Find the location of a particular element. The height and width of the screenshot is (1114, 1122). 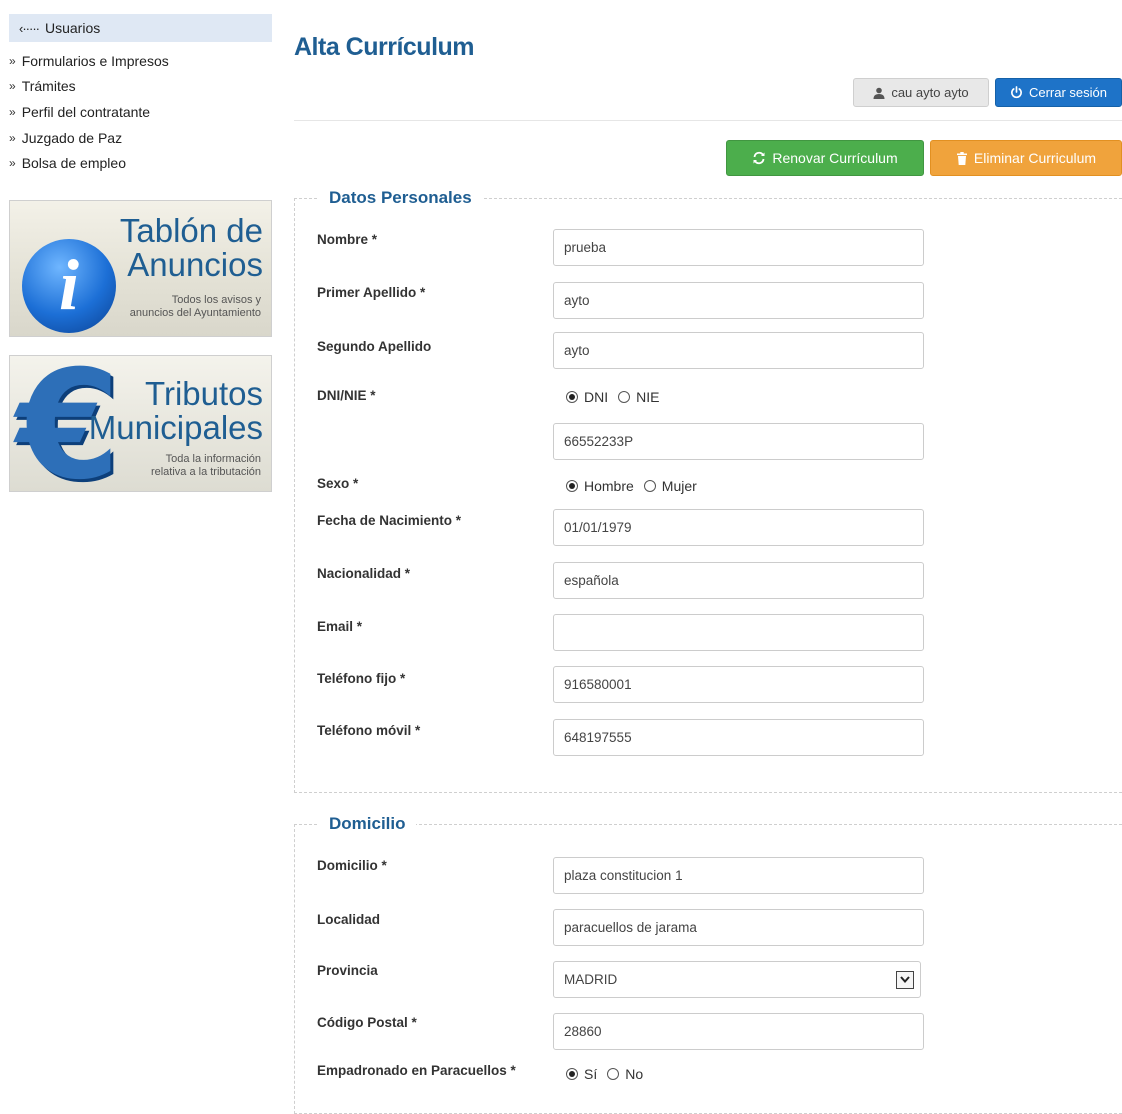

sidebar-item-formularios: » Formularios e Impresos is located at coordinates (140, 61).